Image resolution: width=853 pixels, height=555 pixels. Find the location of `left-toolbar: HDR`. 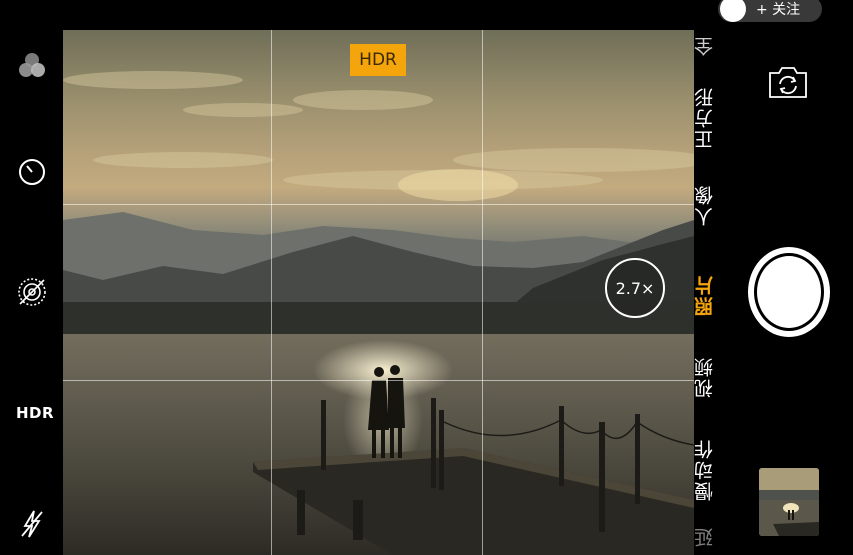

left-toolbar: HDR is located at coordinates (31, 277).